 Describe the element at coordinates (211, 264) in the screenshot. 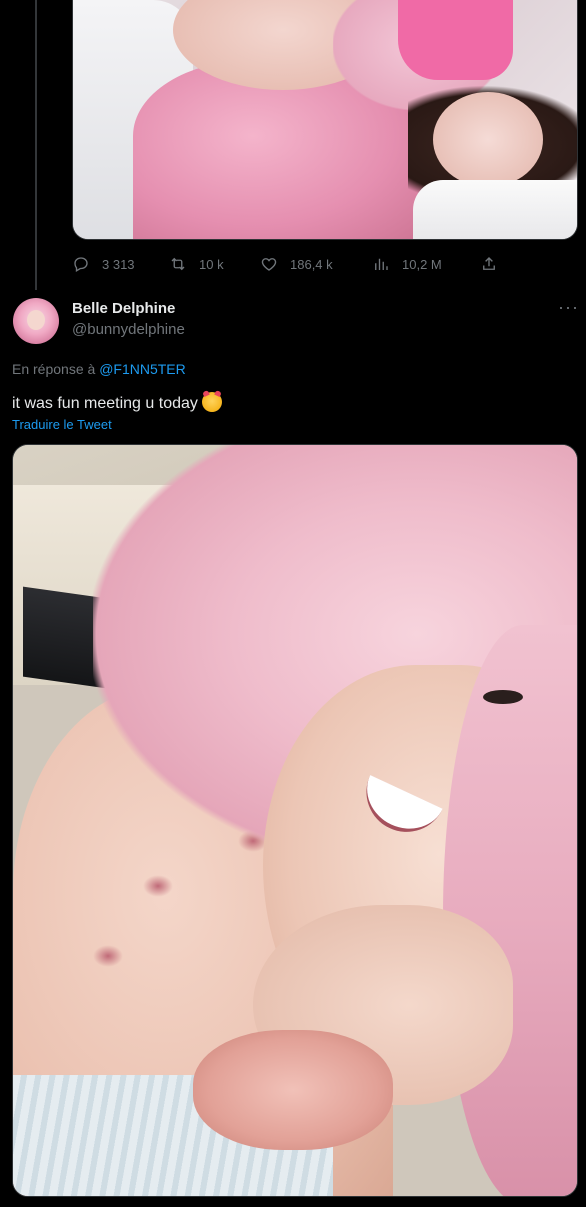

I see `retweet-count: 10 k` at that location.